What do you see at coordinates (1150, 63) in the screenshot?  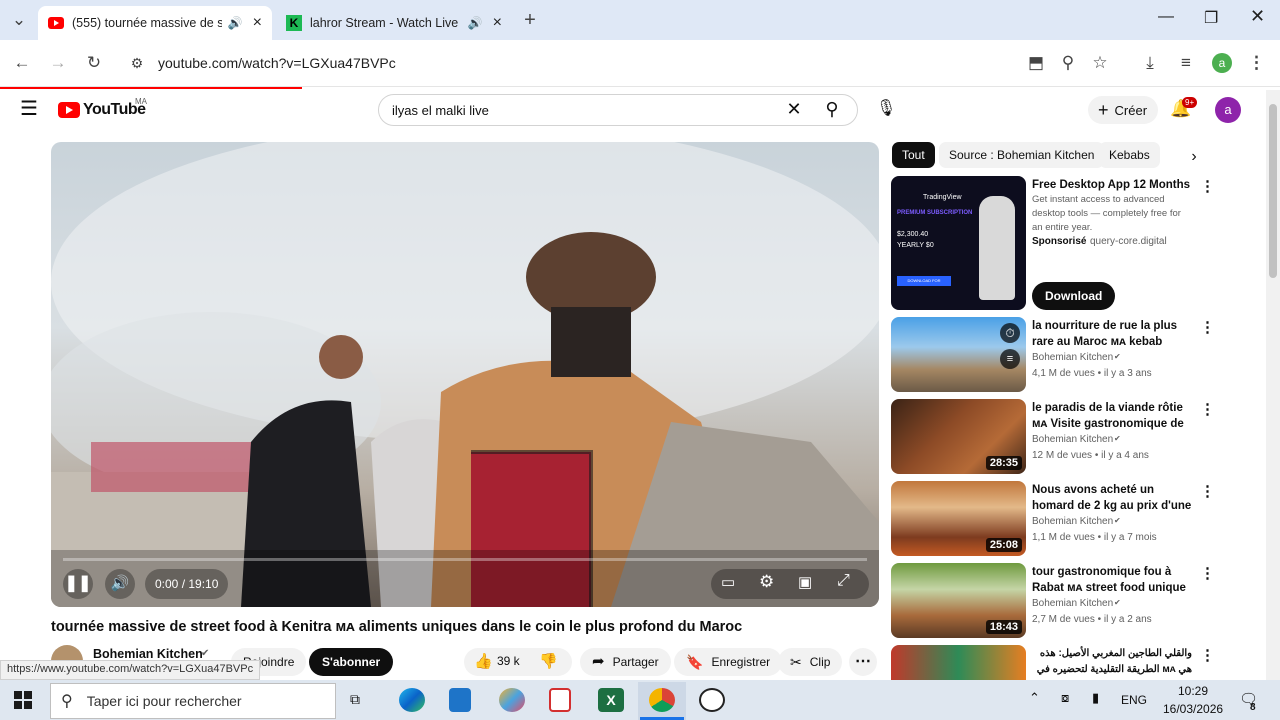 I see `downloads-icon: ⤓` at bounding box center [1150, 63].